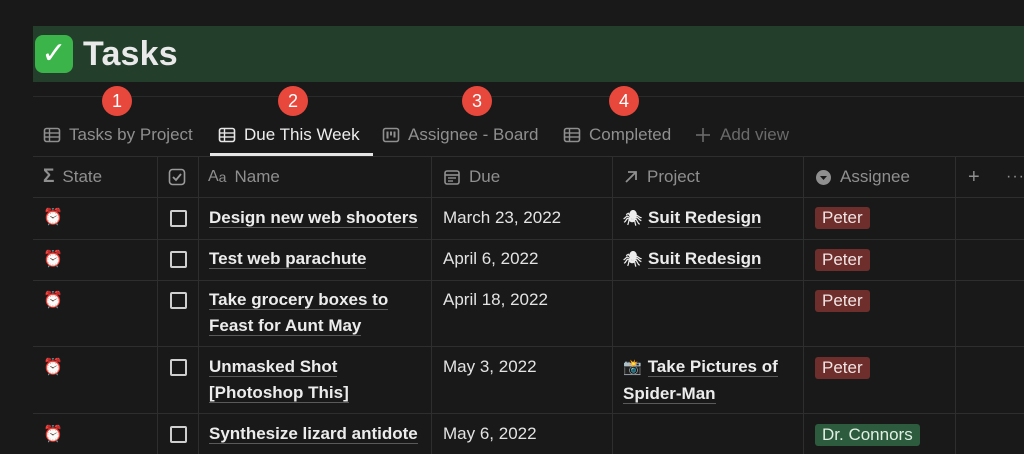 The height and width of the screenshot is (454, 1024). What do you see at coordinates (502, 217) in the screenshot?
I see `due-date: March 23, 2022` at bounding box center [502, 217].